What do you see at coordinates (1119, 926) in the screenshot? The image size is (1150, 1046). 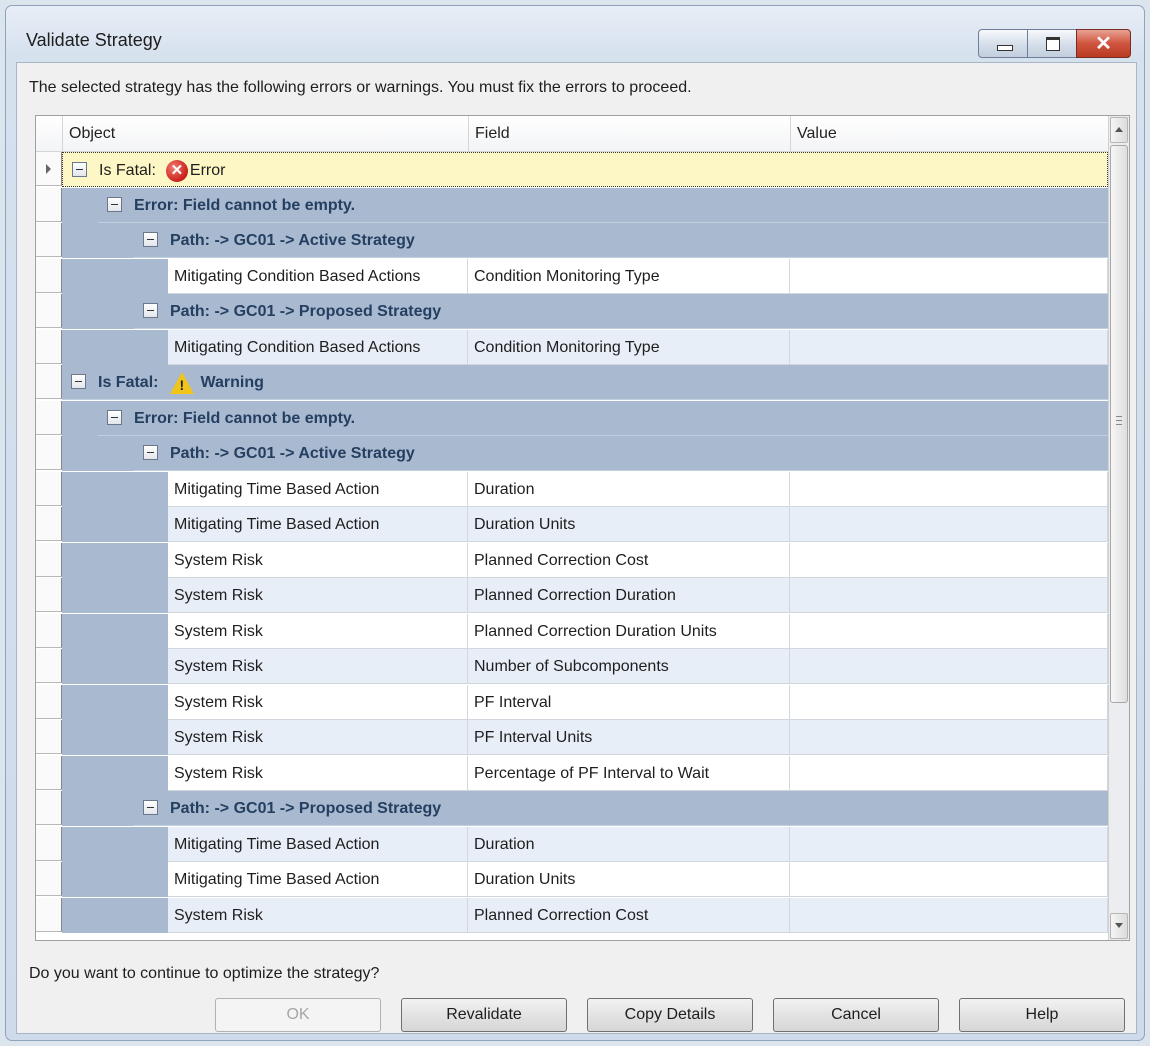 I see `scroll-down-button` at bounding box center [1119, 926].